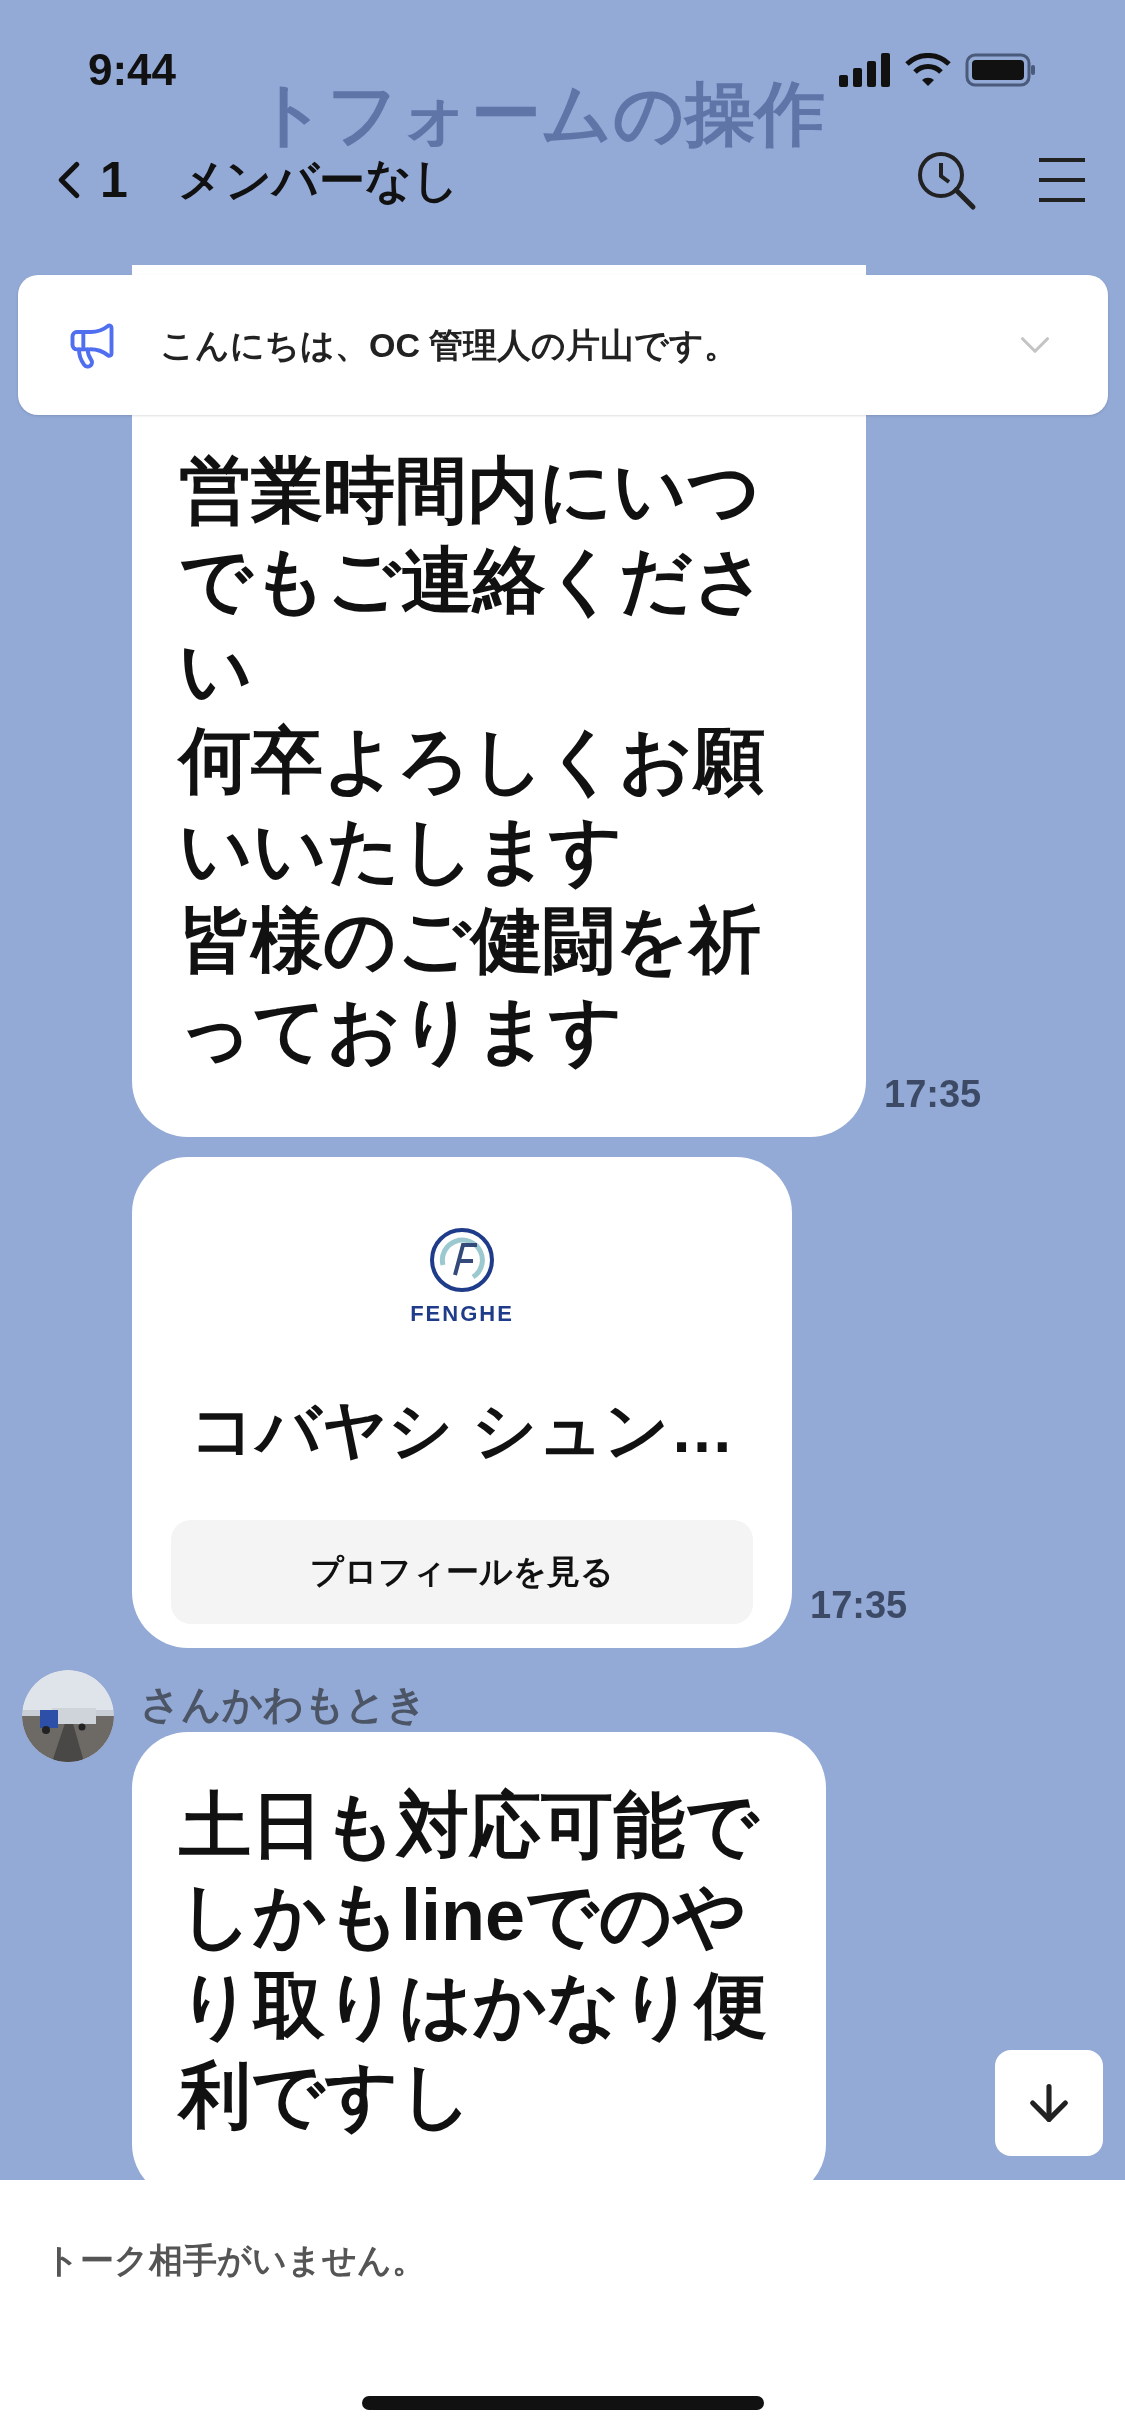 This screenshot has height=2436, width=1125. What do you see at coordinates (946, 180) in the screenshot?
I see `search-history-icon` at bounding box center [946, 180].